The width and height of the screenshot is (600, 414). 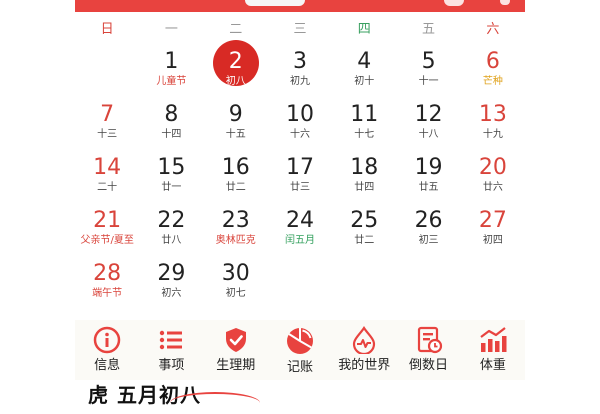 What do you see at coordinates (454, 3) in the screenshot?
I see `header-button` at bounding box center [454, 3].